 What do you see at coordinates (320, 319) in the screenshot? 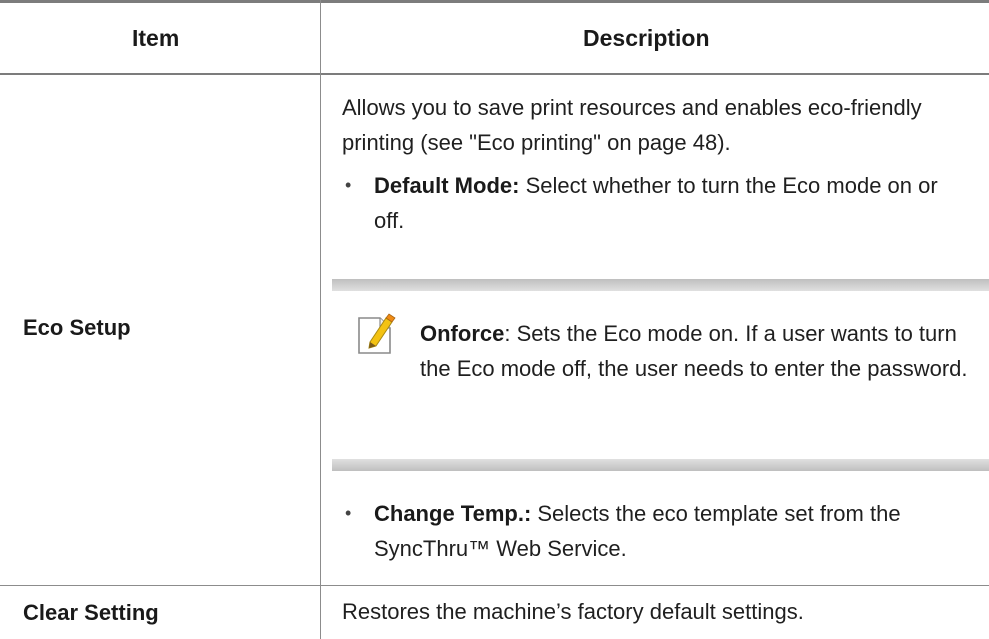
I see `column-divider` at bounding box center [320, 319].